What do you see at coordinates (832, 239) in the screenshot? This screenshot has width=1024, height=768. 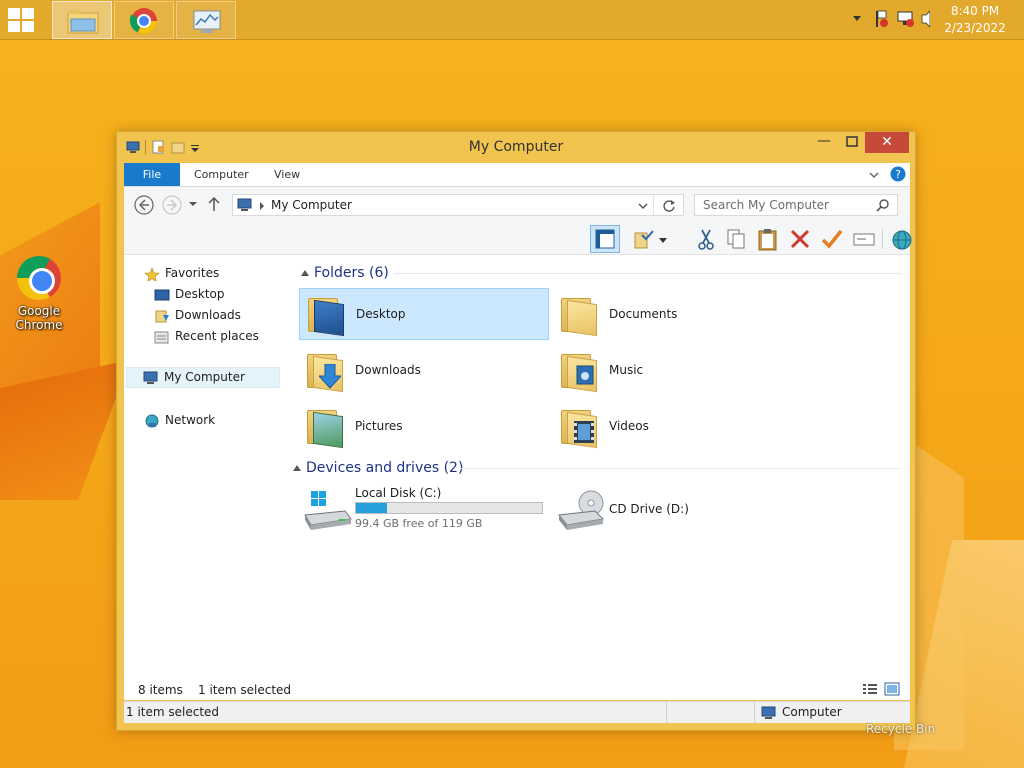 I see `properties-check-button` at bounding box center [832, 239].